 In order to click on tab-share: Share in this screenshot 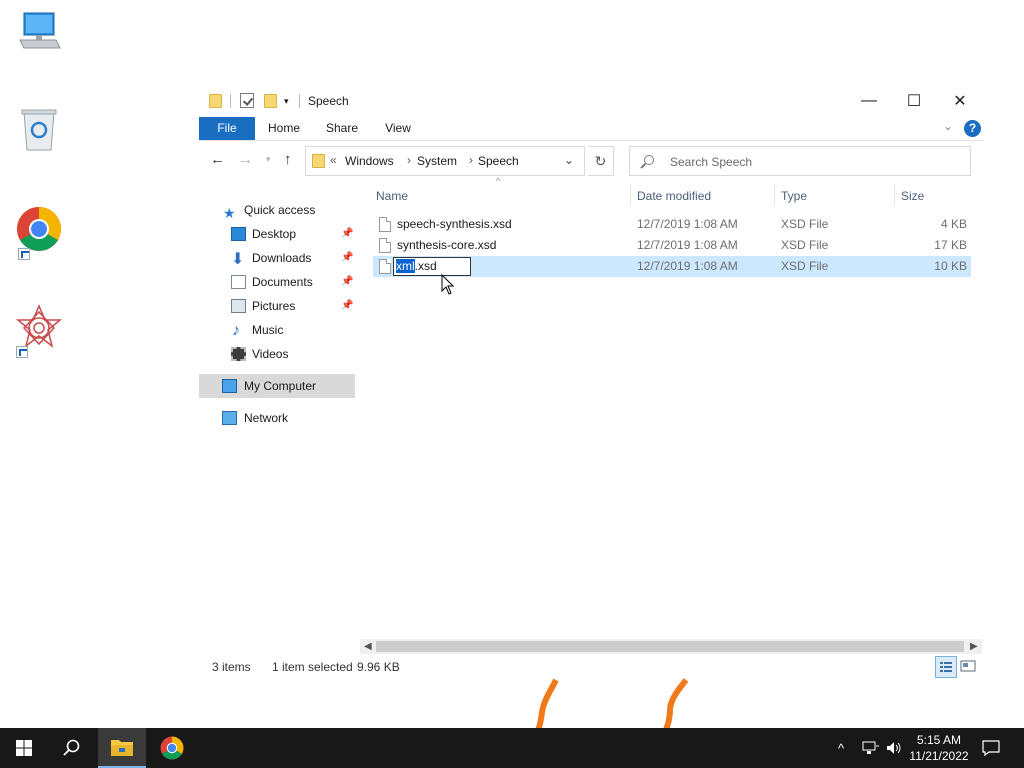, I will do `click(342, 128)`.